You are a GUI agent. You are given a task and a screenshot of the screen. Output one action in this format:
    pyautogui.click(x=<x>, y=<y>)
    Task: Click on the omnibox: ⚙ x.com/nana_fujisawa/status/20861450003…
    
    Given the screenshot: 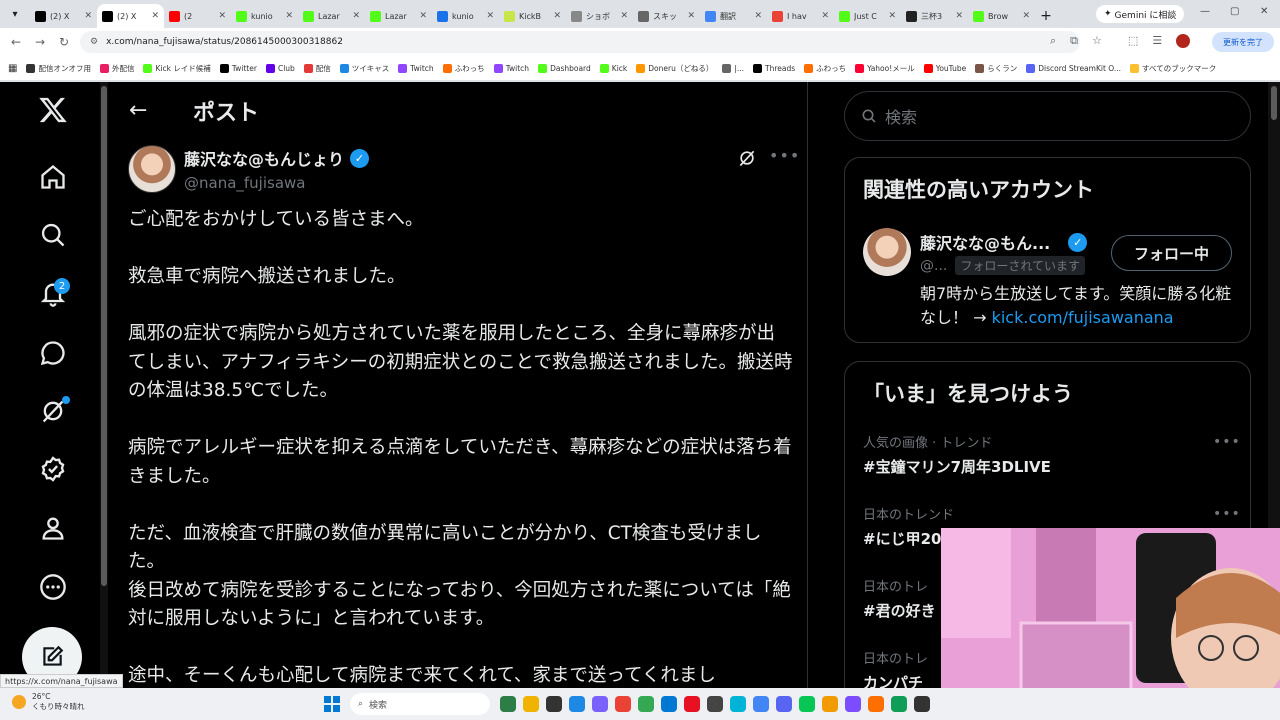 What is the action you would take?
    pyautogui.click(x=580, y=42)
    